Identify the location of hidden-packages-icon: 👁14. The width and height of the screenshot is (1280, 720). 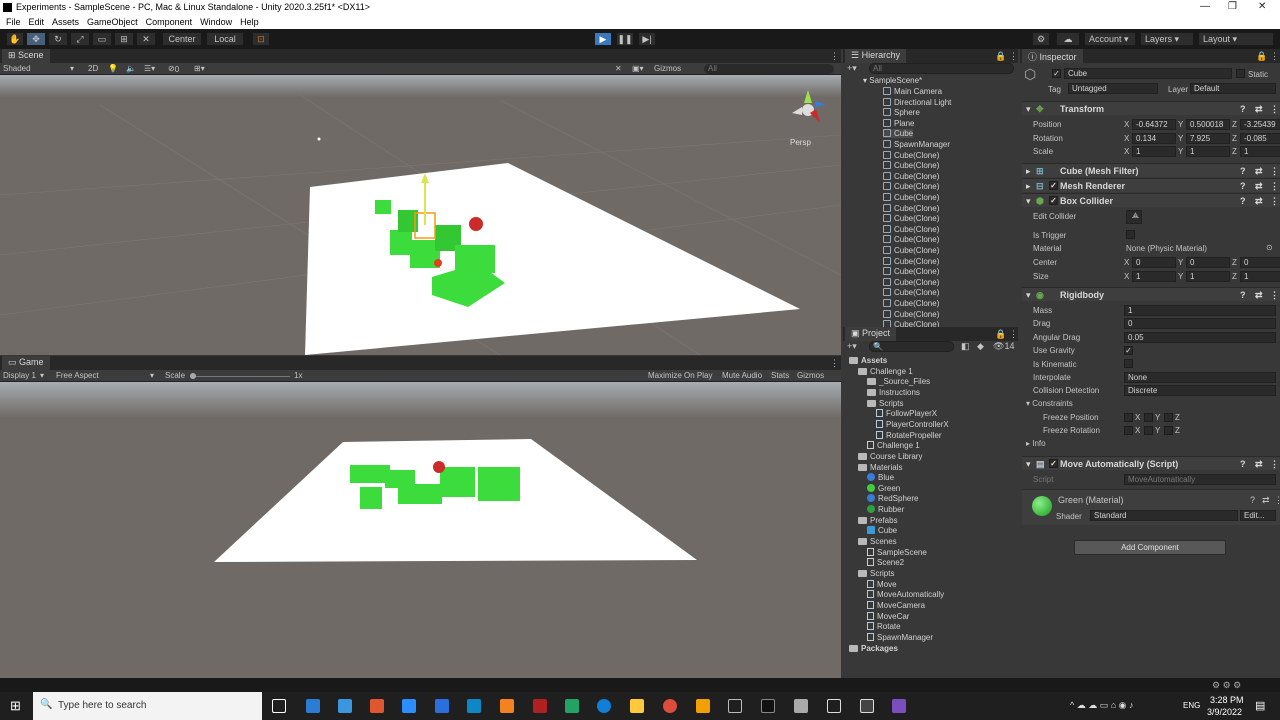
(1003, 346).